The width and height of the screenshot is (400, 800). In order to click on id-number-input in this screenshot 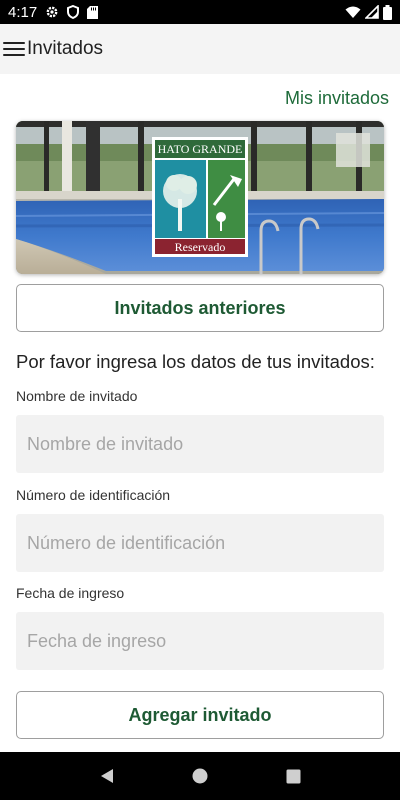, I will do `click(200, 543)`.